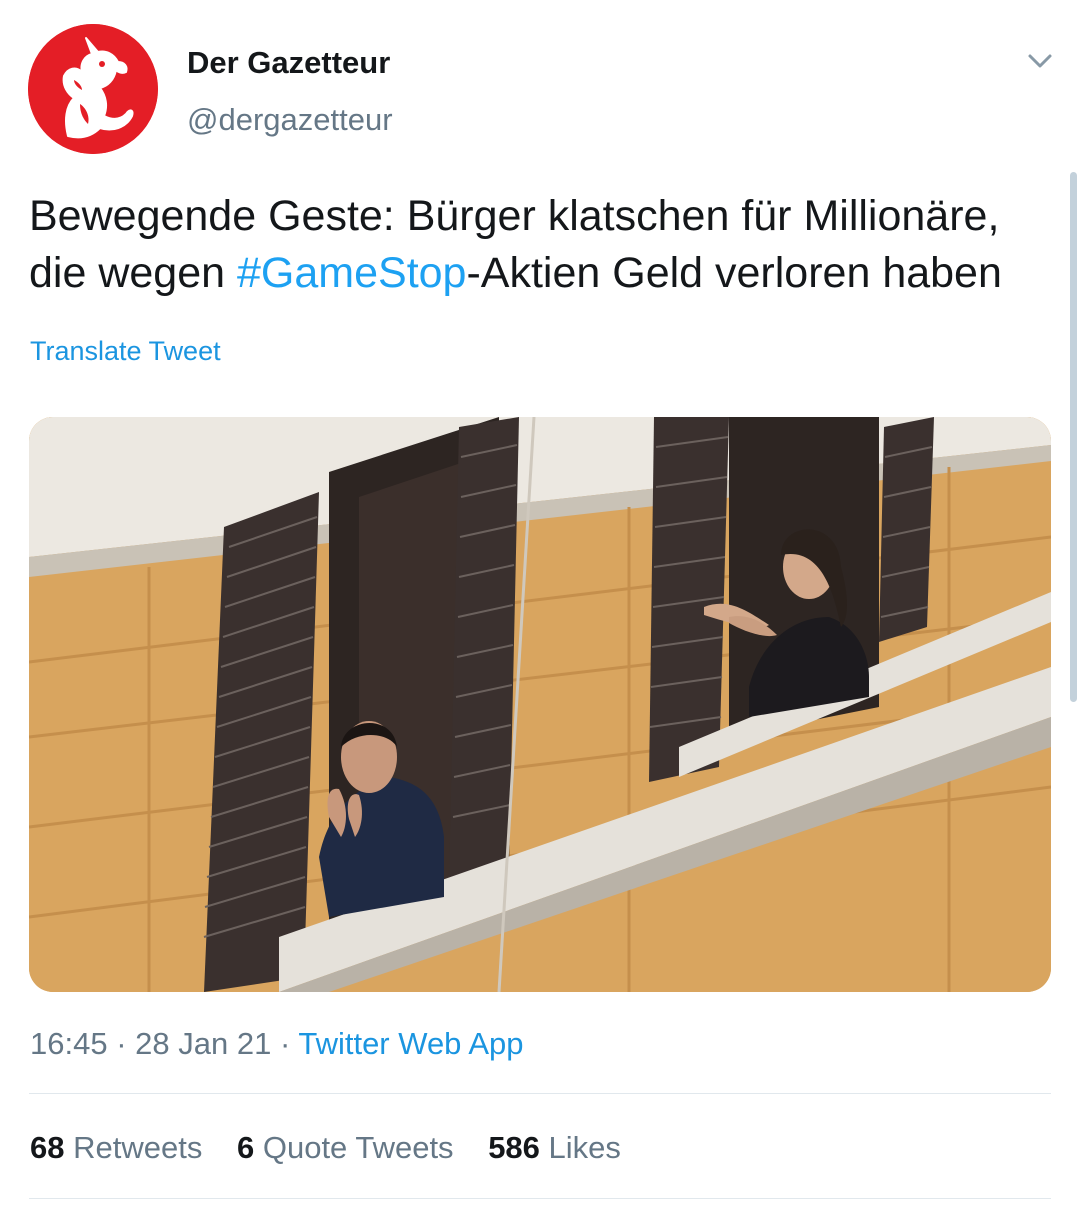  What do you see at coordinates (69, 1043) in the screenshot?
I see `tweet-time: 16:45` at bounding box center [69, 1043].